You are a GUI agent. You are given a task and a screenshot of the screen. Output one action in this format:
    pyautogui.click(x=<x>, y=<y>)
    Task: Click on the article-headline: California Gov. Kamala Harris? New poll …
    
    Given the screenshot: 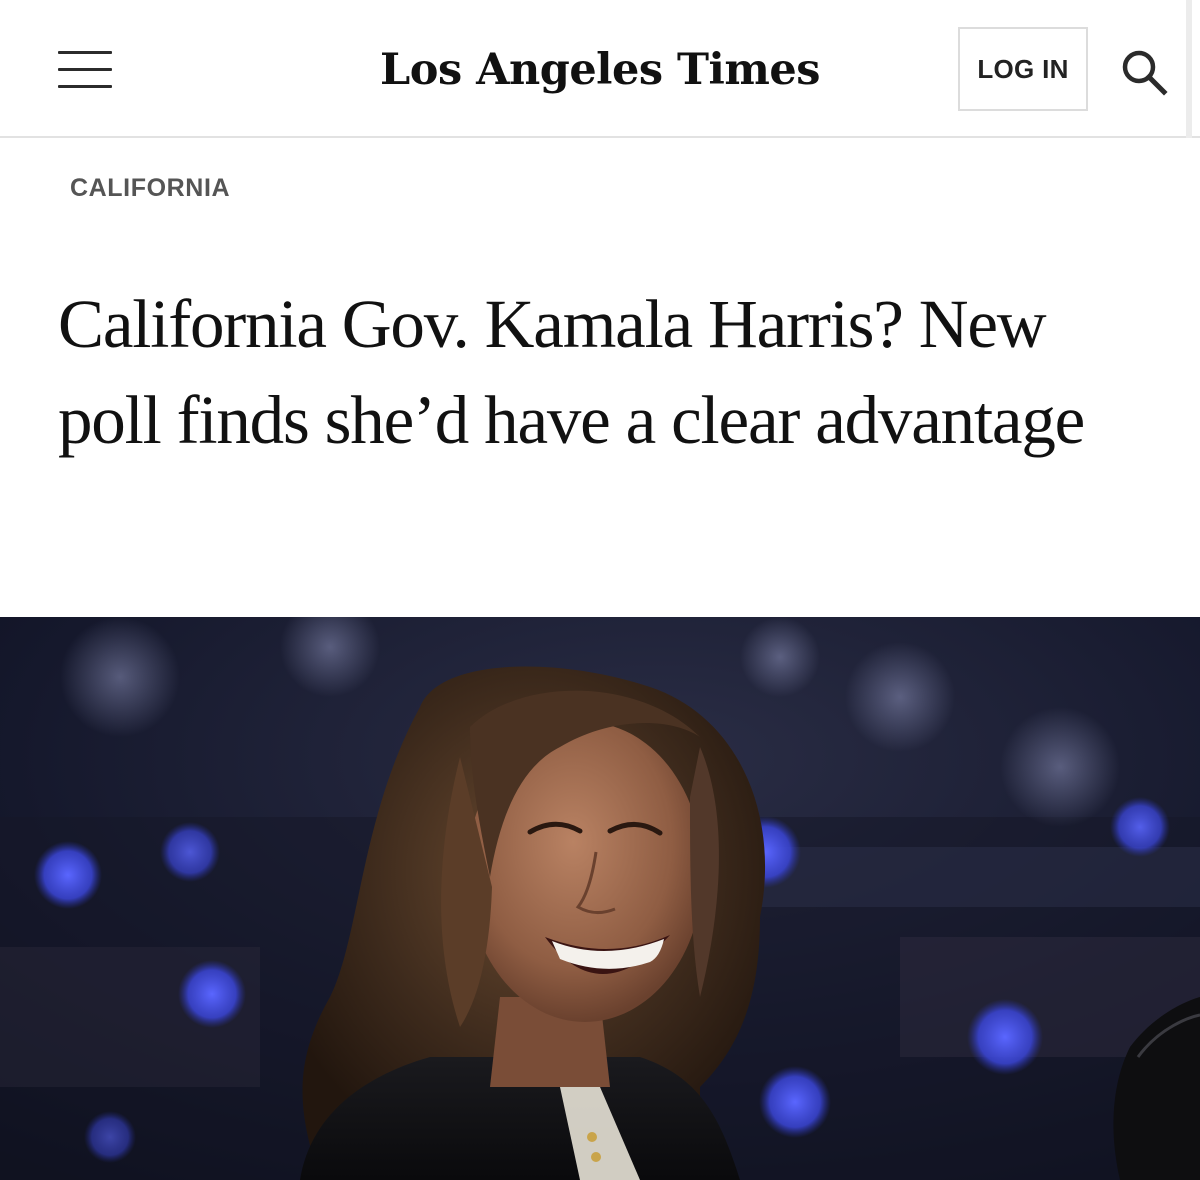 What is the action you would take?
    pyautogui.click(x=571, y=372)
    